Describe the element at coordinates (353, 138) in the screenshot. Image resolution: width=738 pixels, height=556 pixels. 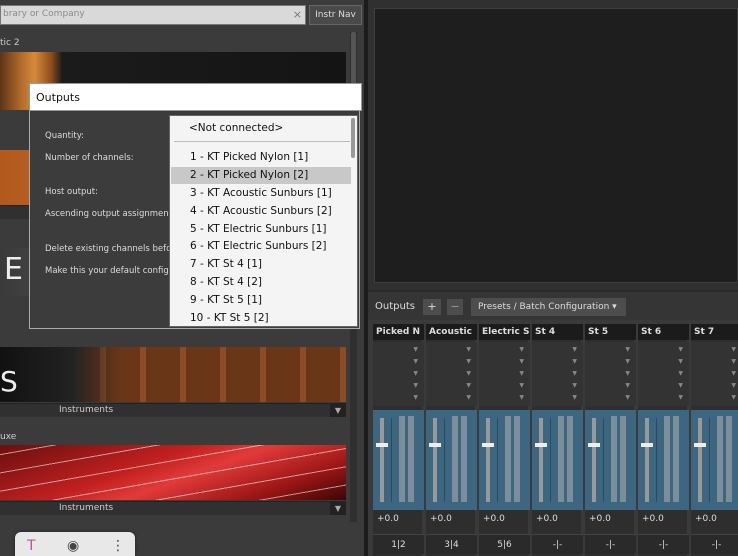
I see `dropdown-scrollbar` at that location.